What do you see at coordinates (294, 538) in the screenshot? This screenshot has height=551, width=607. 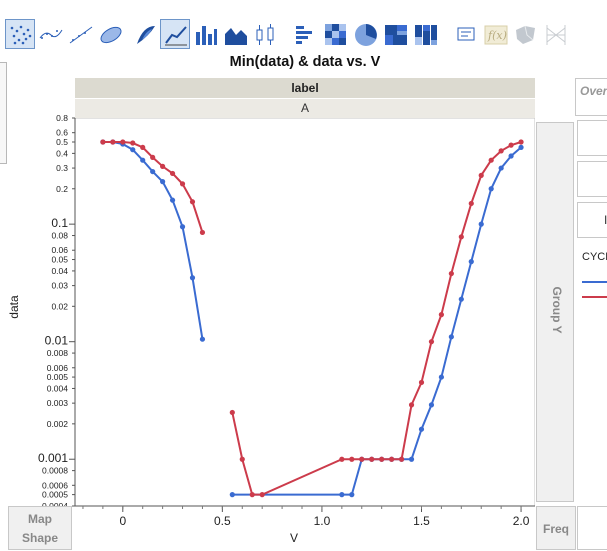 I see `x-axis-title: V` at bounding box center [294, 538].